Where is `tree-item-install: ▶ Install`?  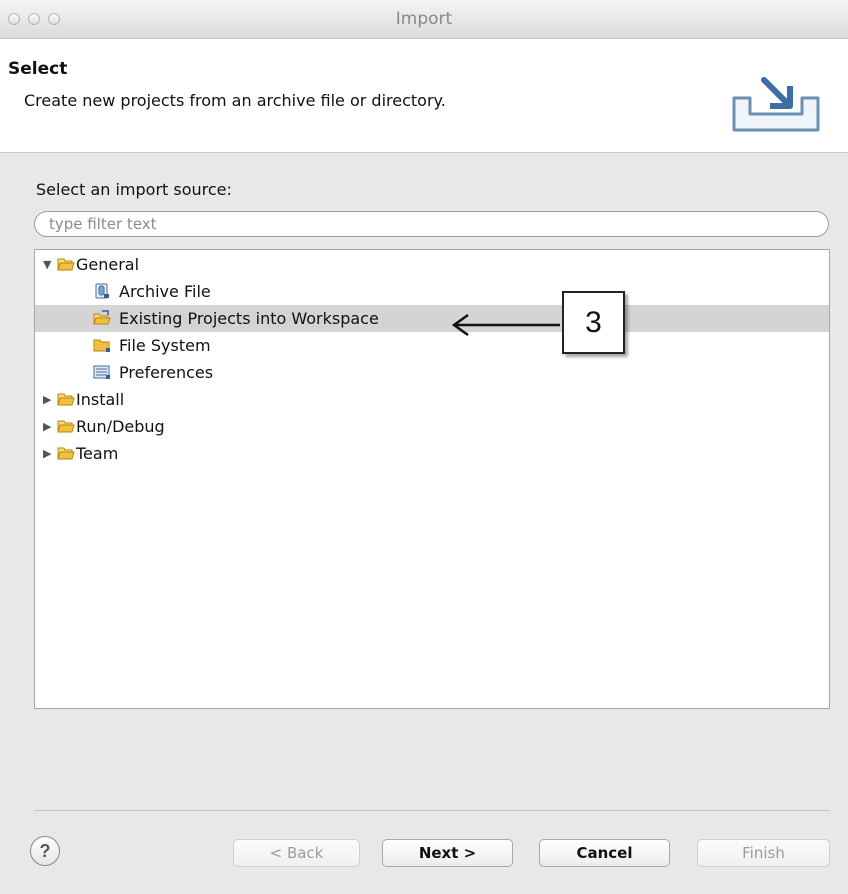
tree-item-install: ▶ Install is located at coordinates (432, 399).